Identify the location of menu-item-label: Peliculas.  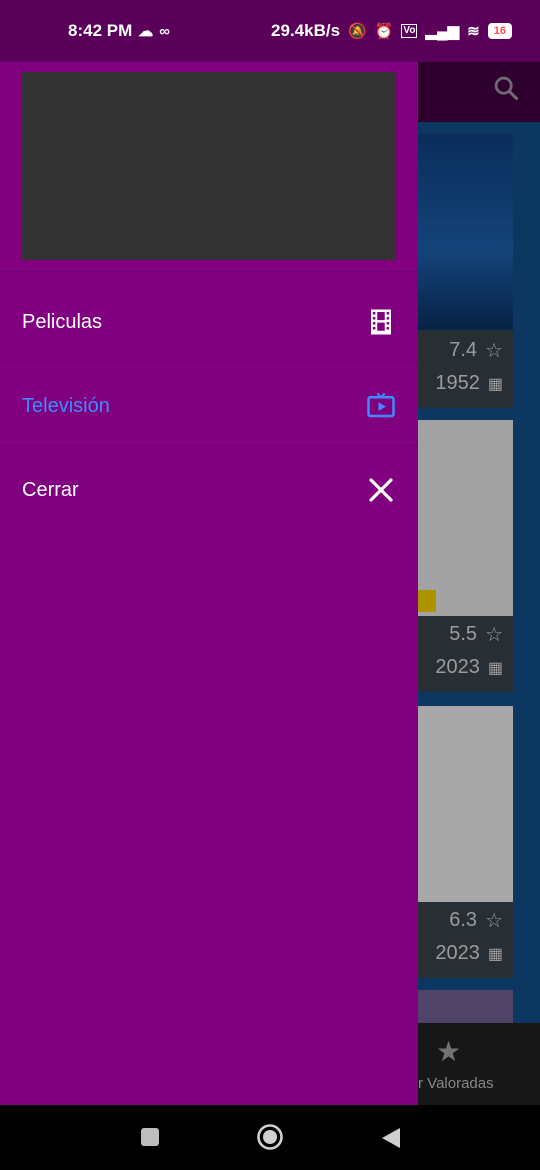
(62, 321).